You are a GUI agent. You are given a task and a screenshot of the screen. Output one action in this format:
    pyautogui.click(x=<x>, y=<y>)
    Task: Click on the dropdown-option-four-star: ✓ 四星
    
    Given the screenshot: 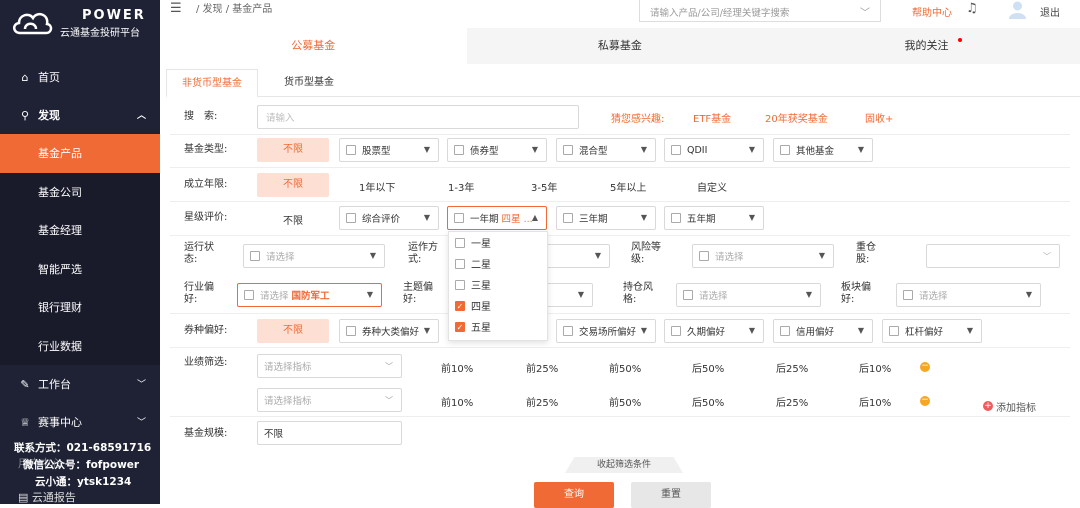 What is the action you would take?
    pyautogui.click(x=498, y=305)
    